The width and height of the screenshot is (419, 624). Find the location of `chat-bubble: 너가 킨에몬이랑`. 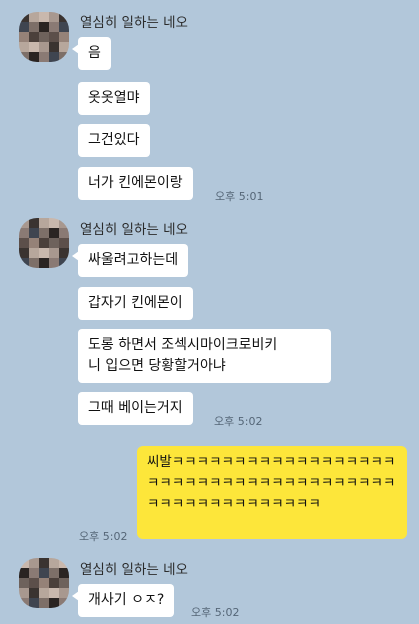

chat-bubble: 너가 킨에몬이랑 is located at coordinates (135, 183).